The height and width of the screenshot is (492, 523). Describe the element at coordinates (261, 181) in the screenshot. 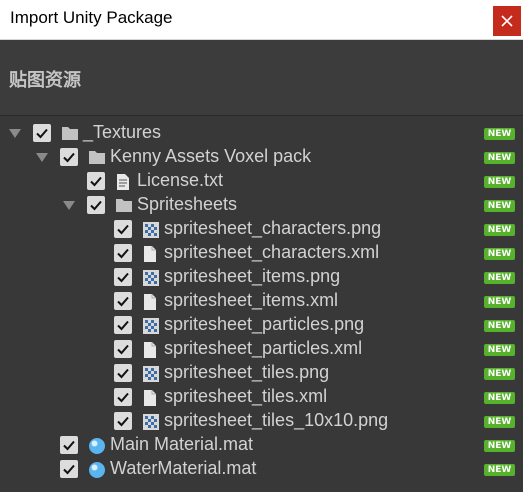

I see `tree-row: License.txt NEW` at that location.